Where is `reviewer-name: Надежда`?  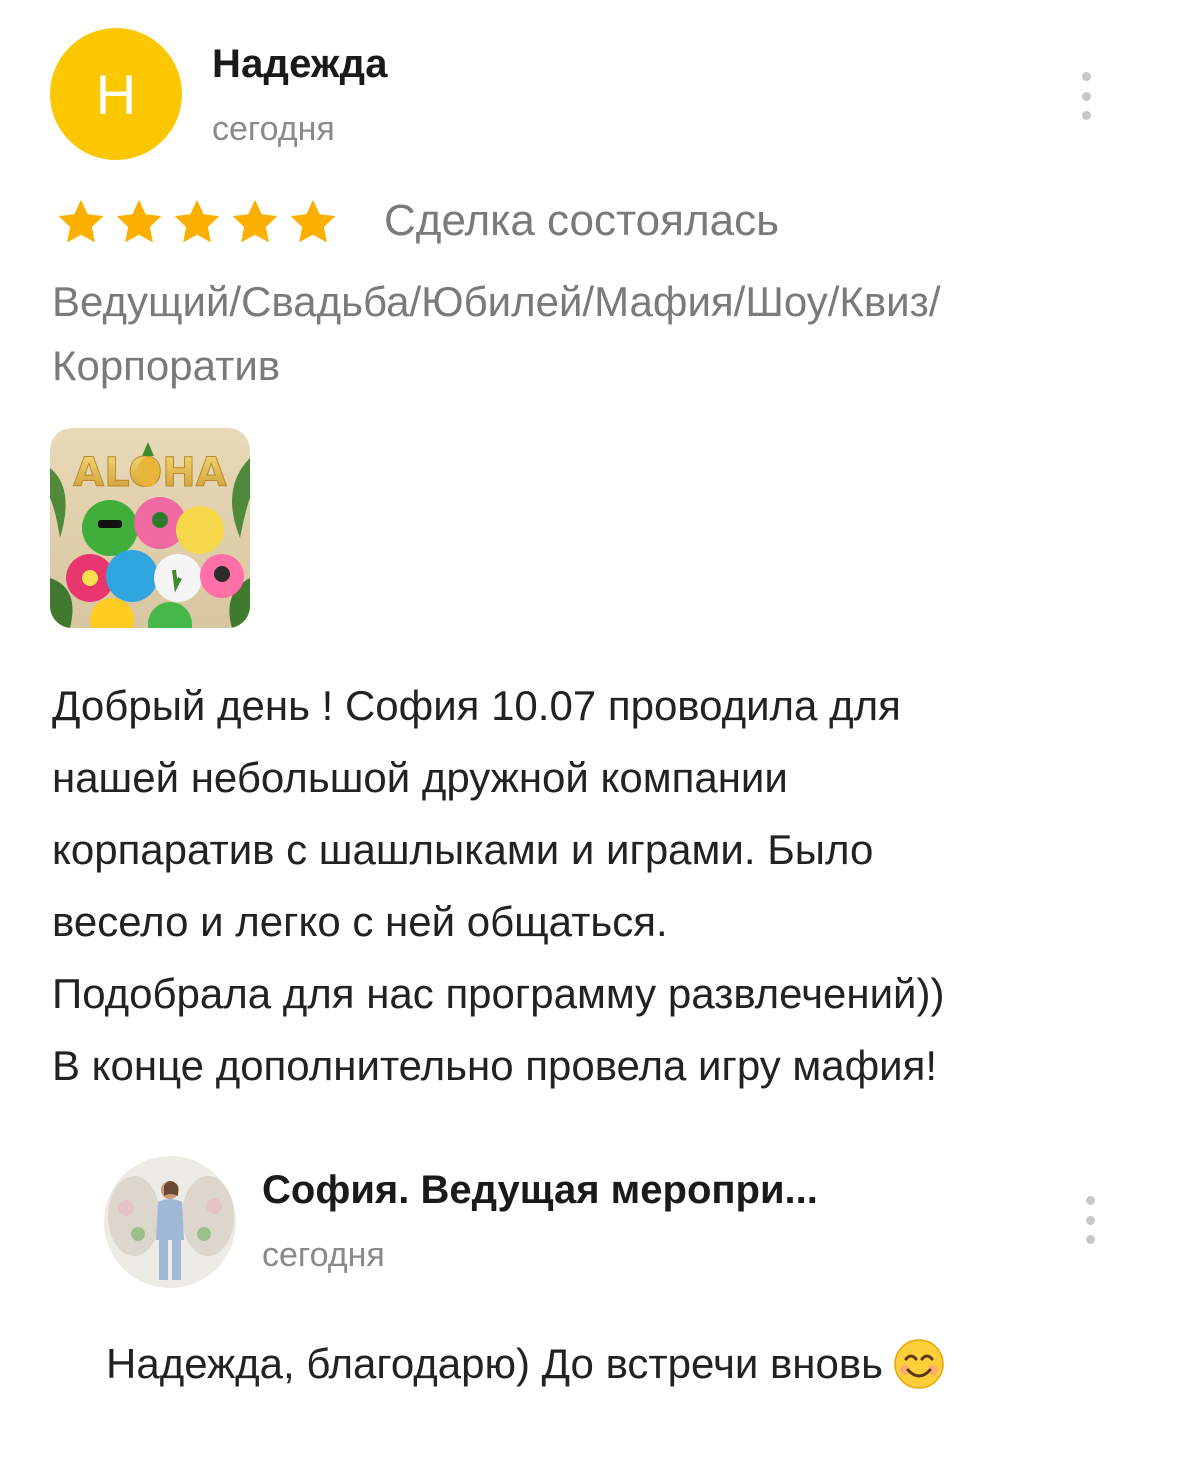 reviewer-name: Надежда is located at coordinates (300, 64).